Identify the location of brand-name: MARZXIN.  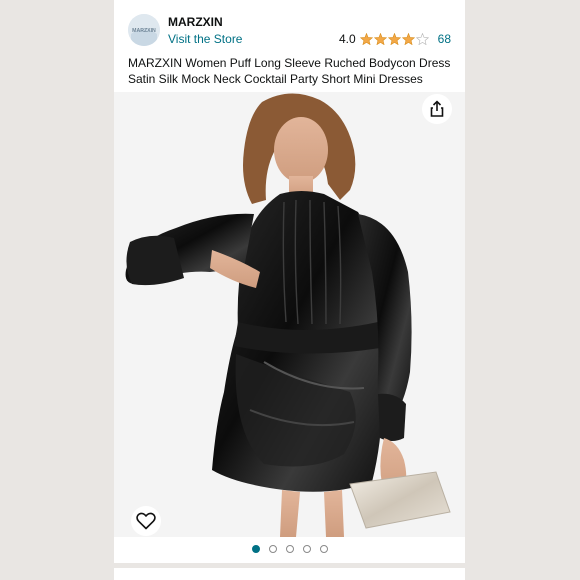
(195, 22).